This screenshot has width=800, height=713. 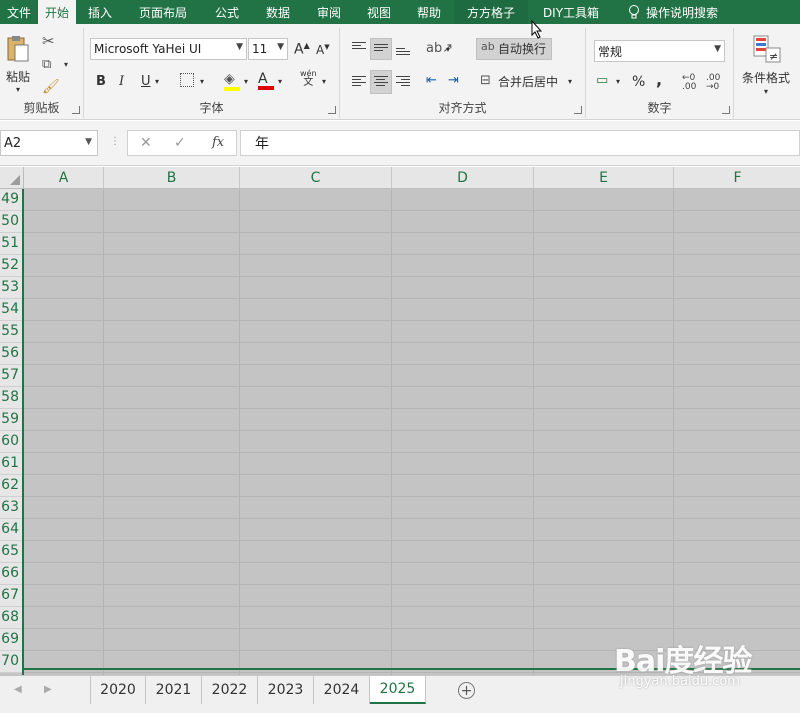 What do you see at coordinates (76, 110) in the screenshot?
I see `clipboard-launcher-icon` at bounding box center [76, 110].